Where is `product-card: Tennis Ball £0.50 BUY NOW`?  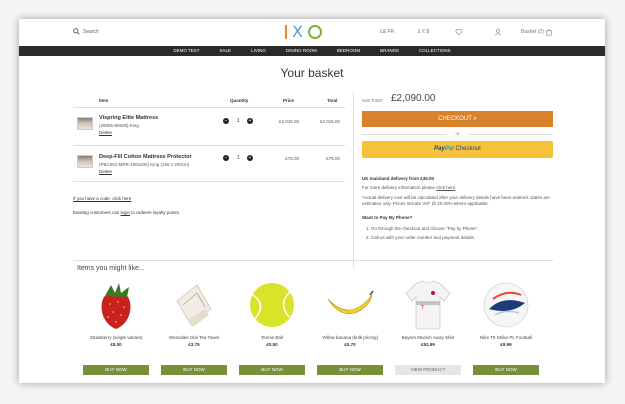
product-card: Tennis Ball £0.50 BUY NOW is located at coordinates (272, 327).